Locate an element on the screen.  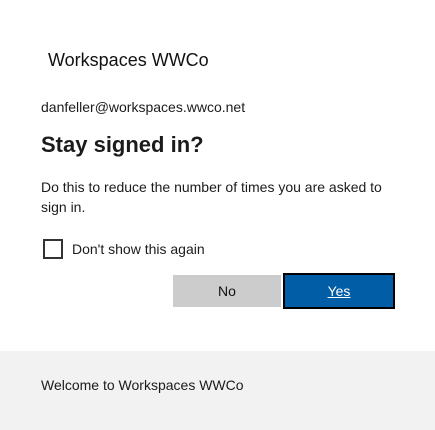
yes-button: Yes is located at coordinates (339, 291).